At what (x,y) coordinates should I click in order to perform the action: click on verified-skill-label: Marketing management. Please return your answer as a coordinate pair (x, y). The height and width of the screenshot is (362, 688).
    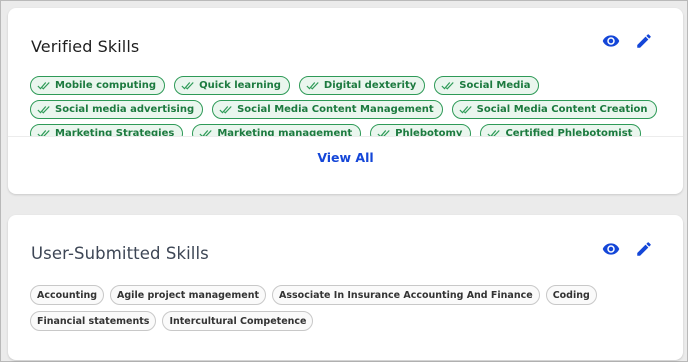
    Looking at the image, I should click on (285, 132).